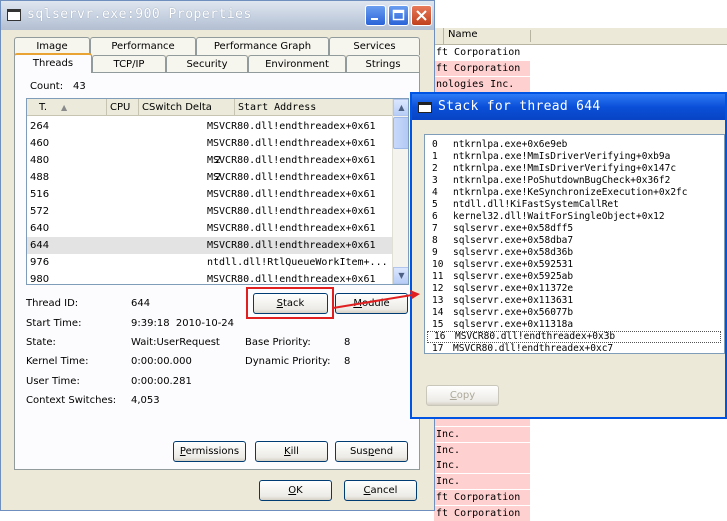 The height and width of the screenshot is (521, 727). What do you see at coordinates (562, 180) in the screenshot?
I see `frame-function: ntkrnlpa.exe!PoShutdownBugCheck+0x36f2` at bounding box center [562, 180].